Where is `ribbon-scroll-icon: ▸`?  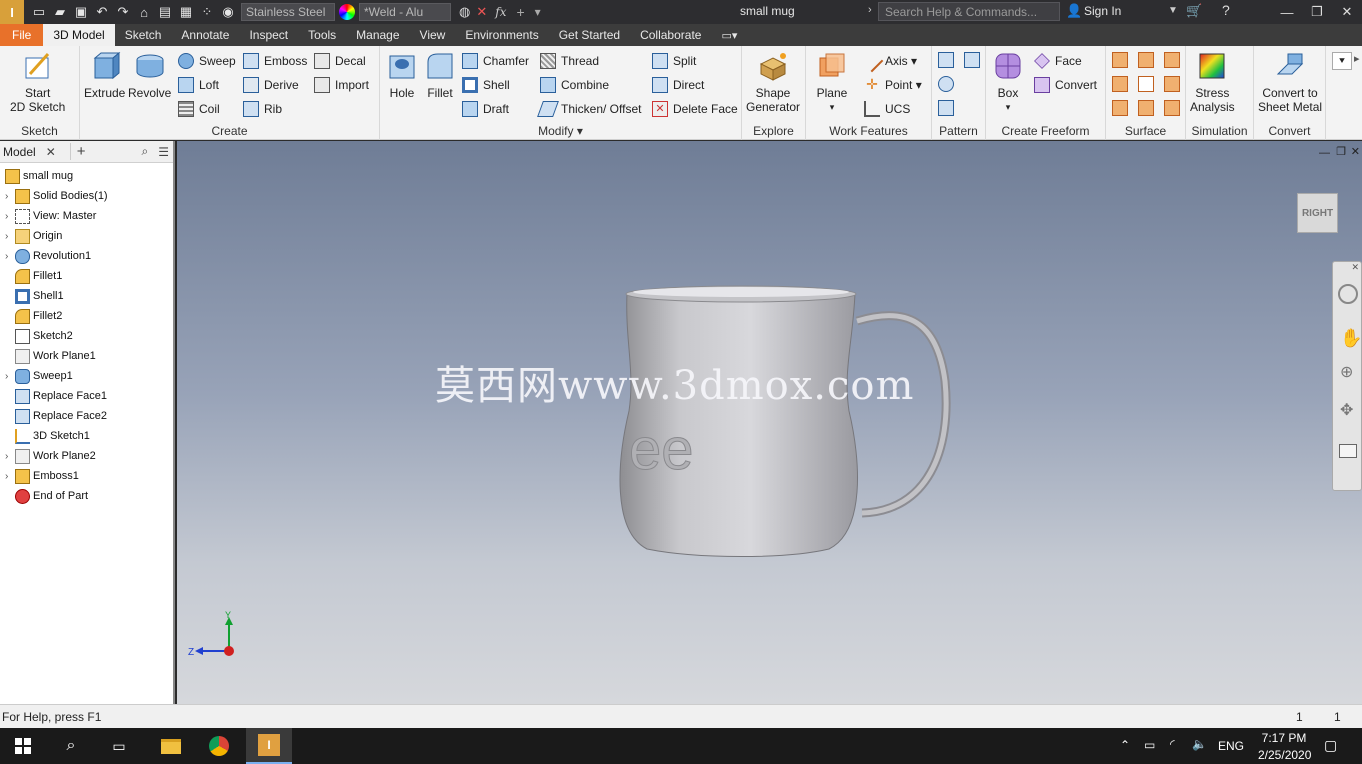
ribbon-scroll-icon: ▸ is located at coordinates (1357, 58).